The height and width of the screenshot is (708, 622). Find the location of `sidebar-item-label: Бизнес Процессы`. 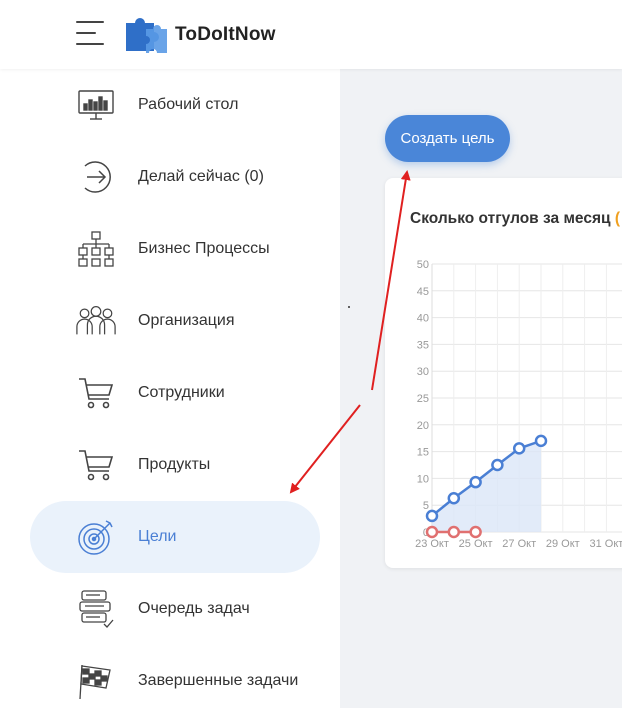

sidebar-item-label: Бизнес Процессы is located at coordinates (204, 248).